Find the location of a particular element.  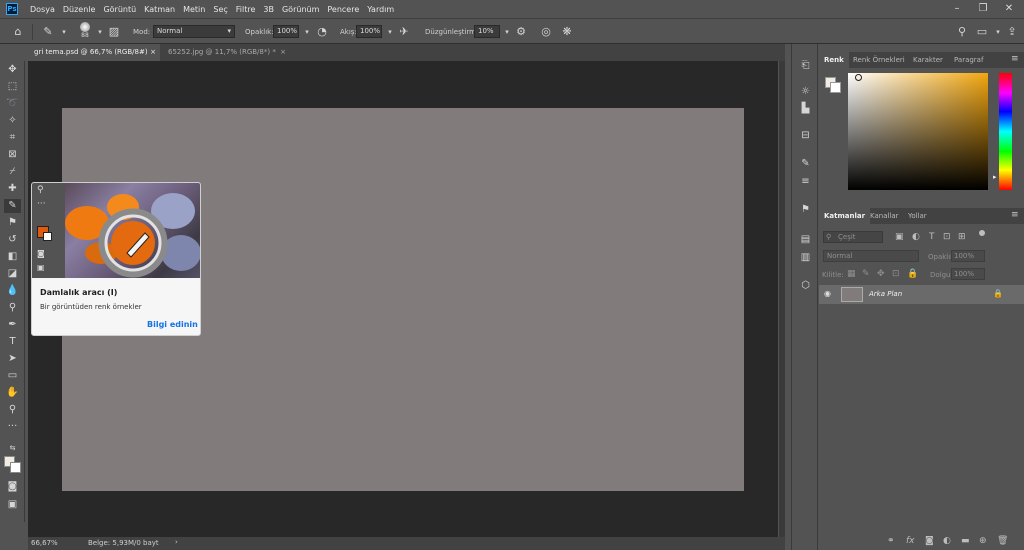

marquee-tool-icon: ⬚ is located at coordinates (12, 87).